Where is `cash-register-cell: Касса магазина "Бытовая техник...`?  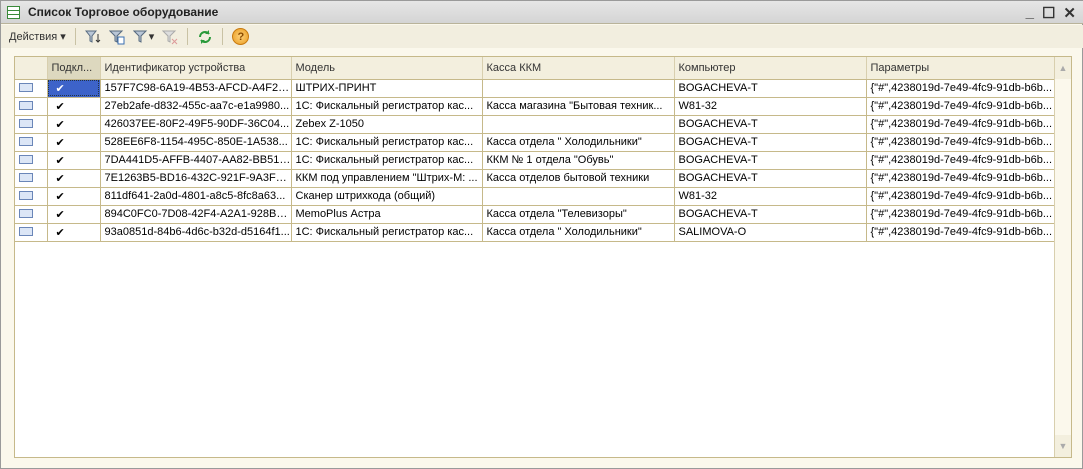 cash-register-cell: Касса магазина "Бытовая техник... is located at coordinates (578, 106).